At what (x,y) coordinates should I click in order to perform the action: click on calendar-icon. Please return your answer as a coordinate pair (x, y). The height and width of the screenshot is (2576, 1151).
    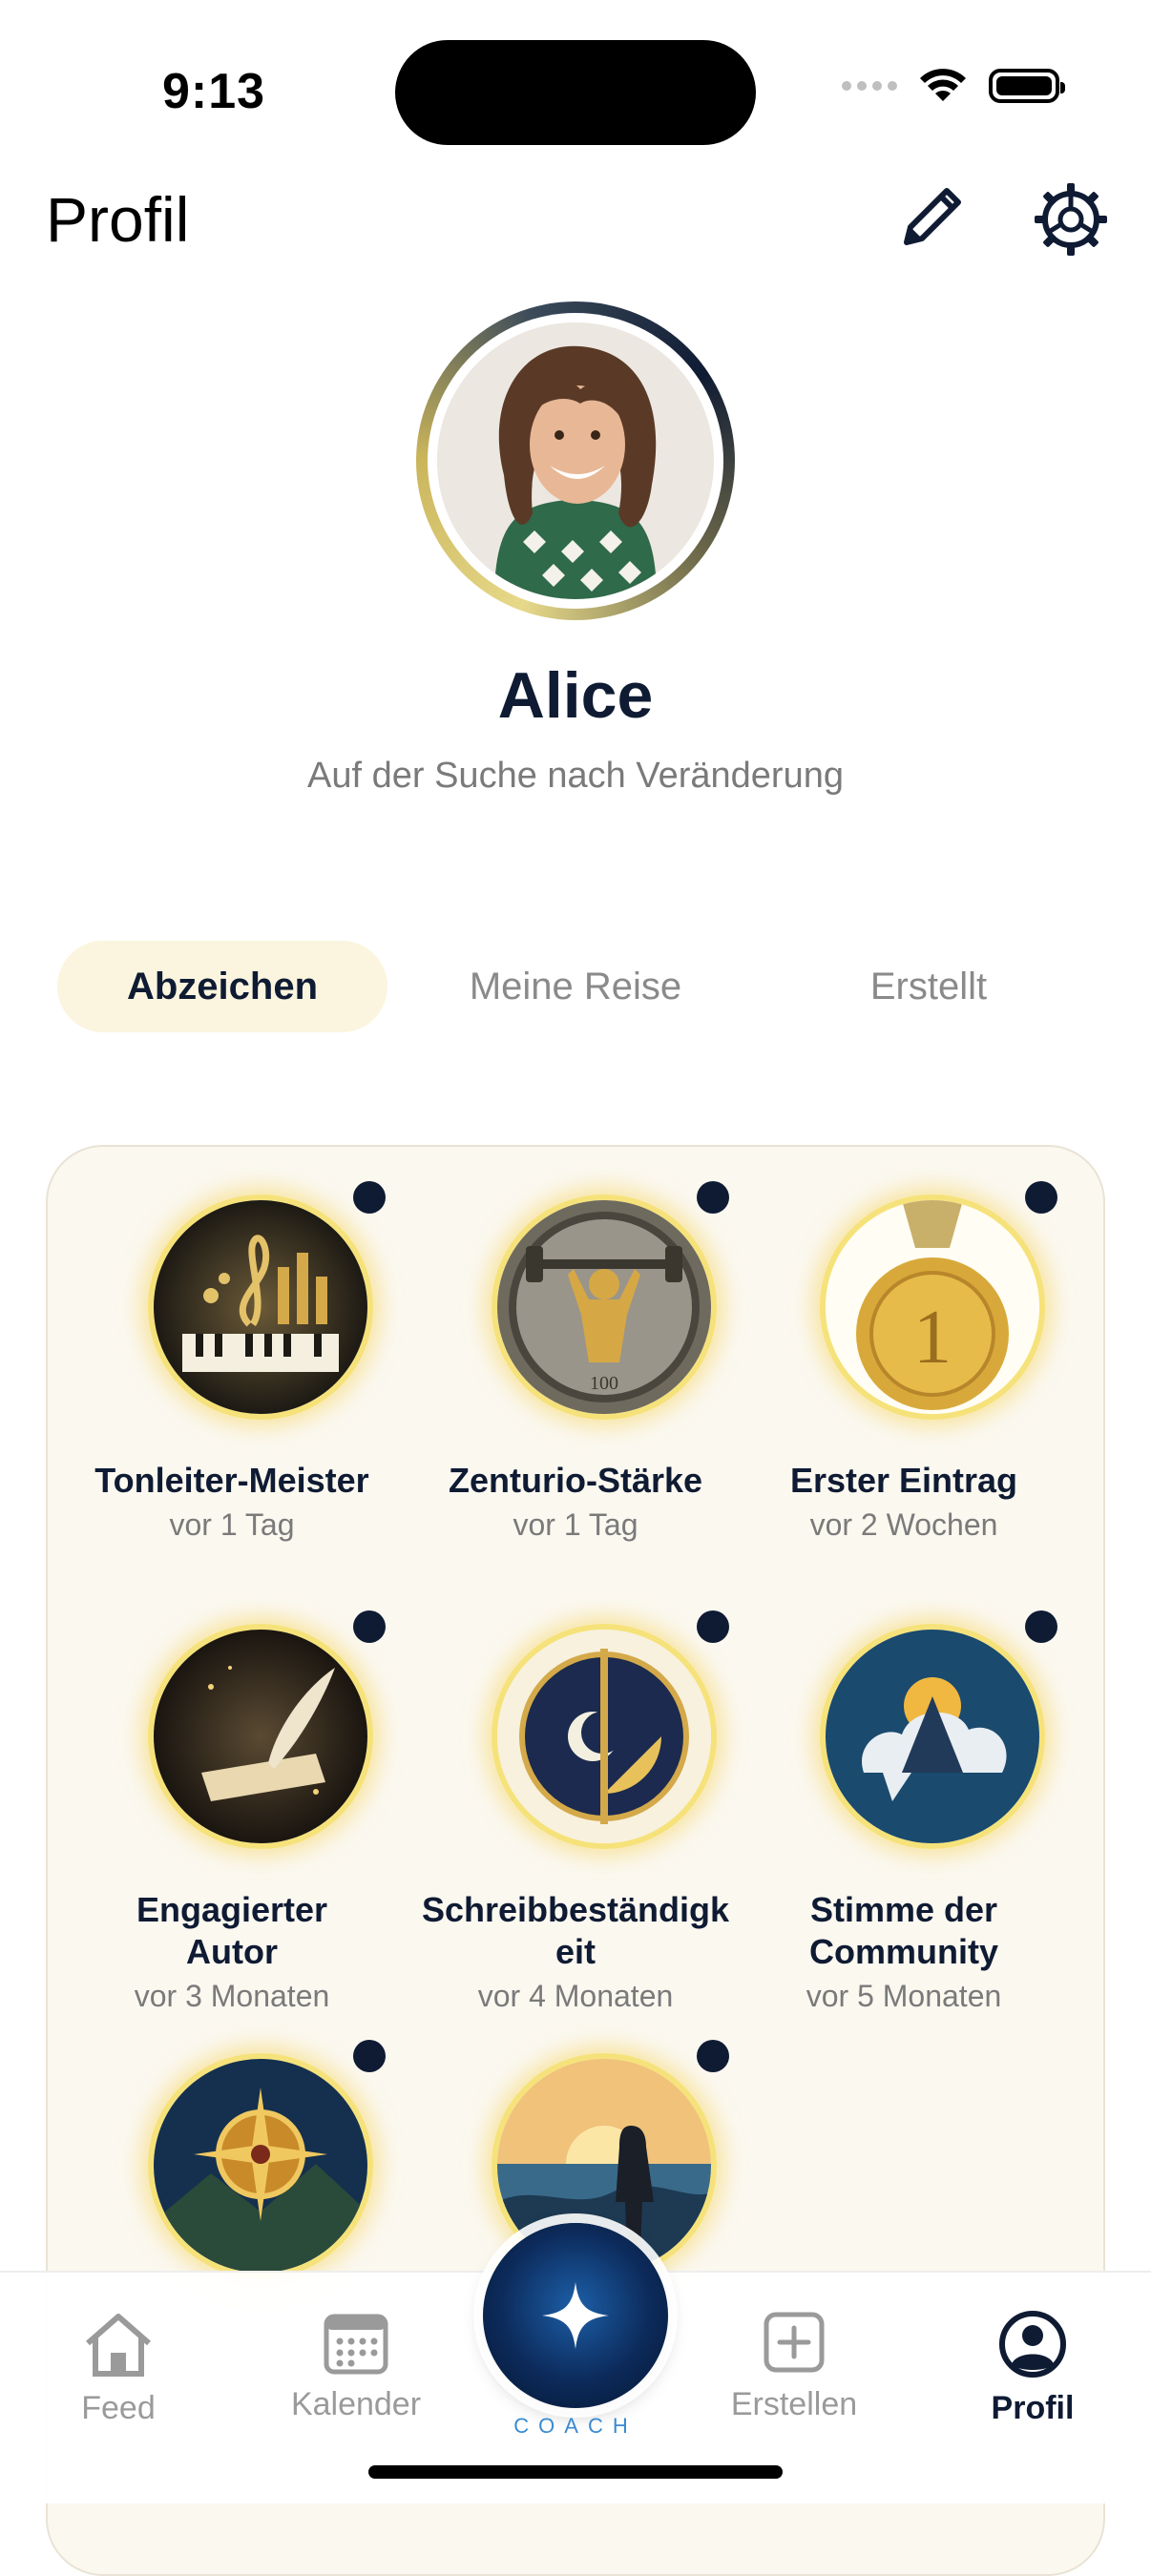
    Looking at the image, I should click on (356, 2344).